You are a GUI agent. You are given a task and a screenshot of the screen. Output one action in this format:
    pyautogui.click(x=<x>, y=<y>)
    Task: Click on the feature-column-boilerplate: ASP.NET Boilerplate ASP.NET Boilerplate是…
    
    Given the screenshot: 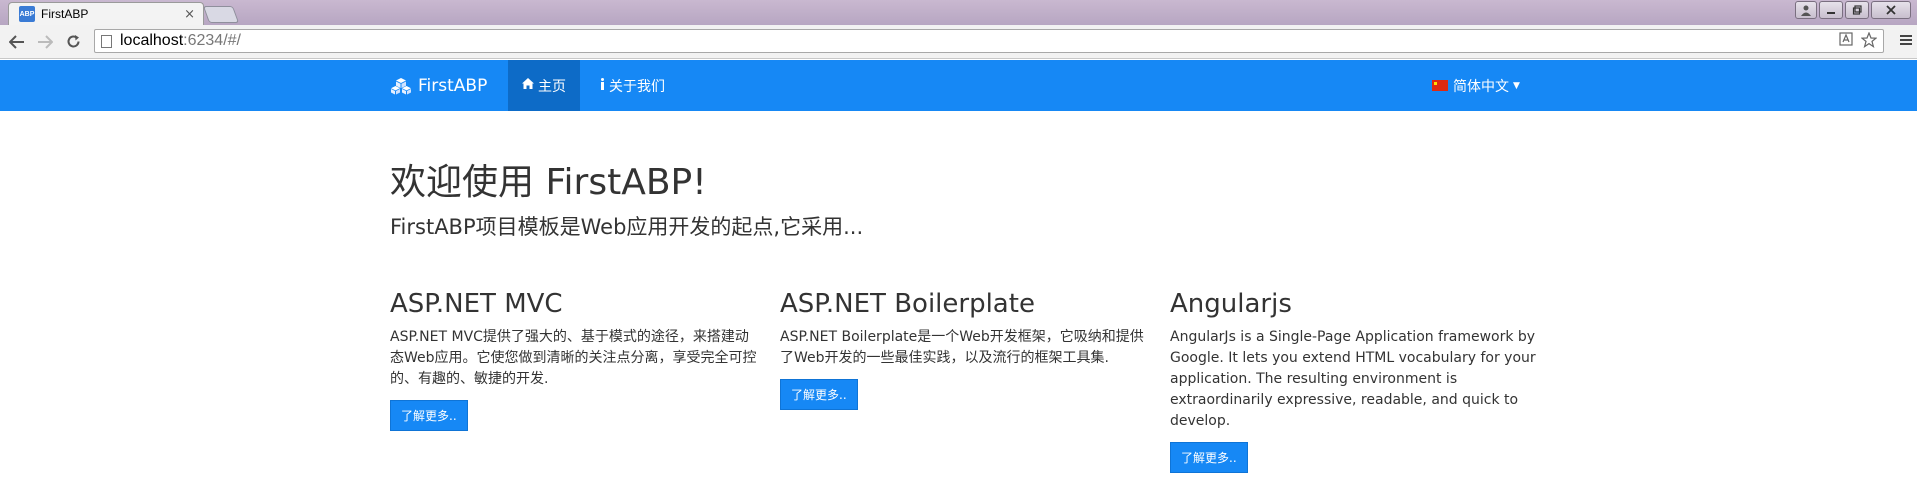 What is the action you would take?
    pyautogui.click(x=965, y=348)
    